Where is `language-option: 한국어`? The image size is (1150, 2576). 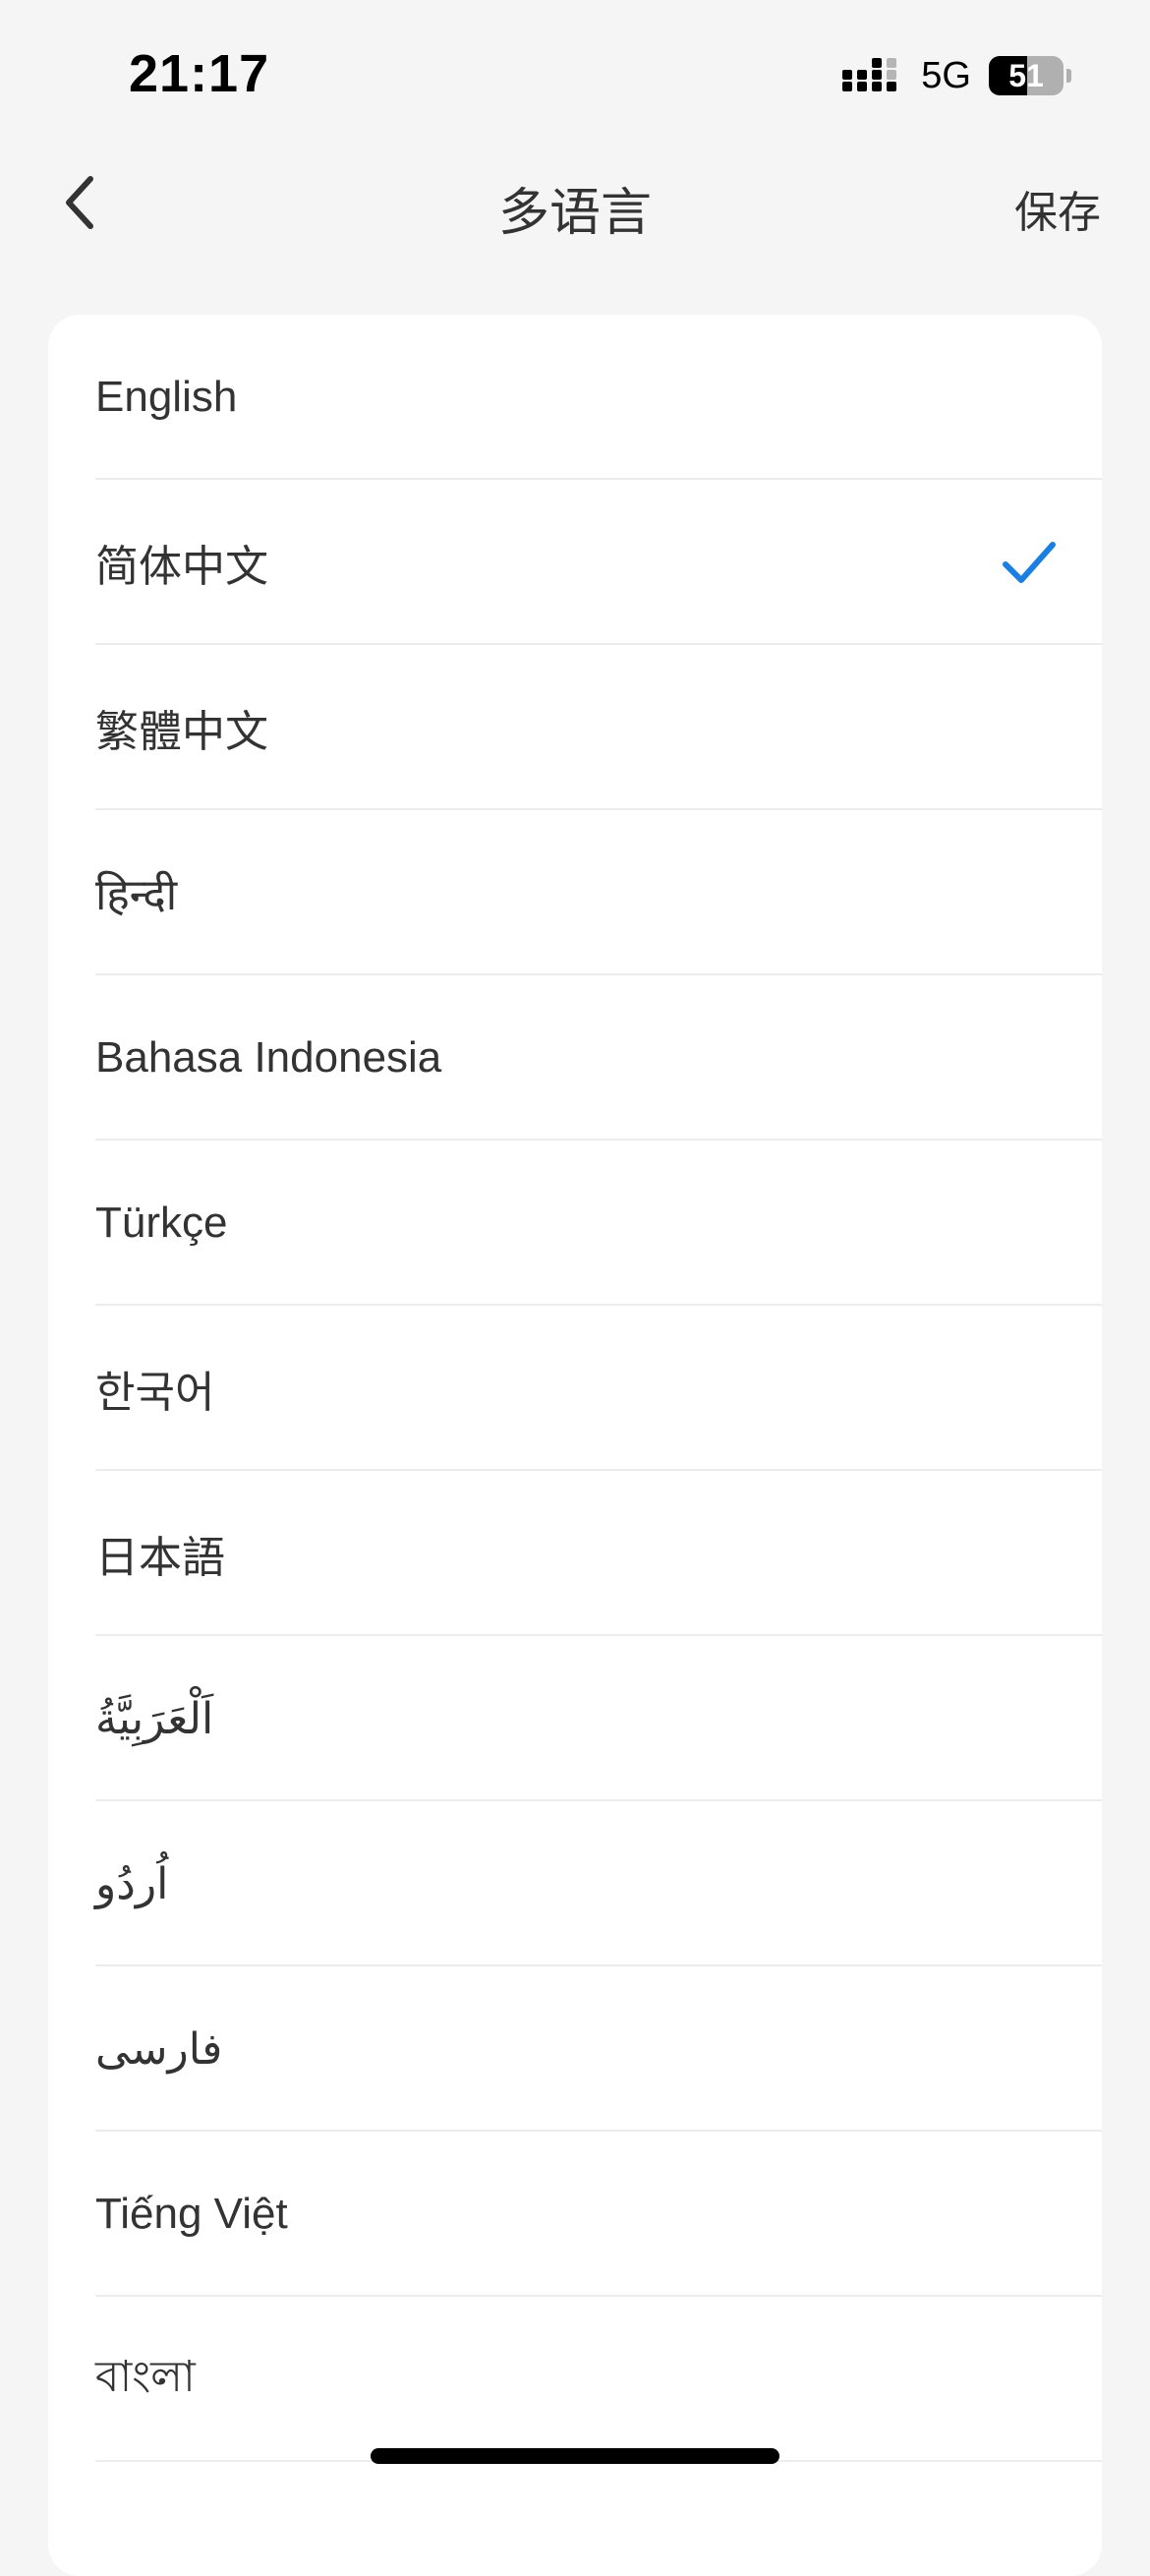 language-option: 한국어 is located at coordinates (575, 1388).